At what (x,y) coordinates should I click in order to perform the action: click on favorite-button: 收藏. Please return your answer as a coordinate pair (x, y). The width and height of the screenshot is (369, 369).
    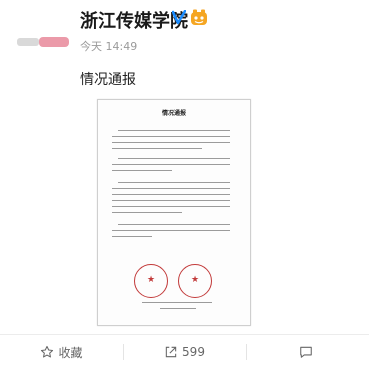
    Looking at the image, I should click on (61, 352).